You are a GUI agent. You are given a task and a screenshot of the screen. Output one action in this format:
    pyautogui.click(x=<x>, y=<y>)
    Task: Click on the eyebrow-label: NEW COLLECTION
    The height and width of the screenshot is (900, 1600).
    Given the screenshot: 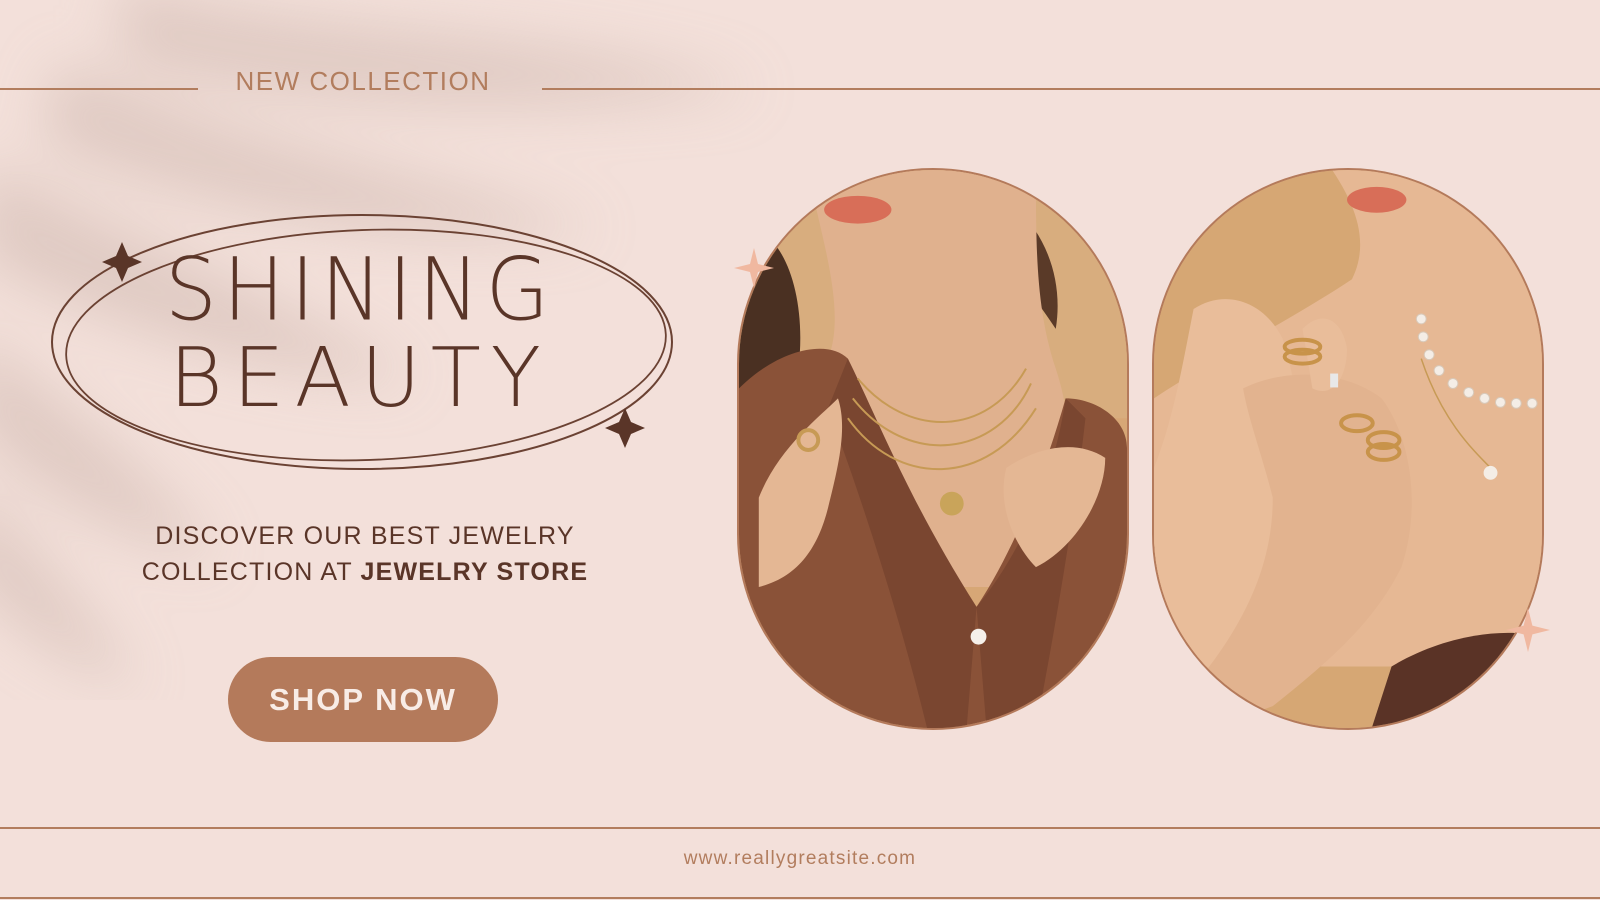 What is the action you would take?
    pyautogui.click(x=363, y=81)
    